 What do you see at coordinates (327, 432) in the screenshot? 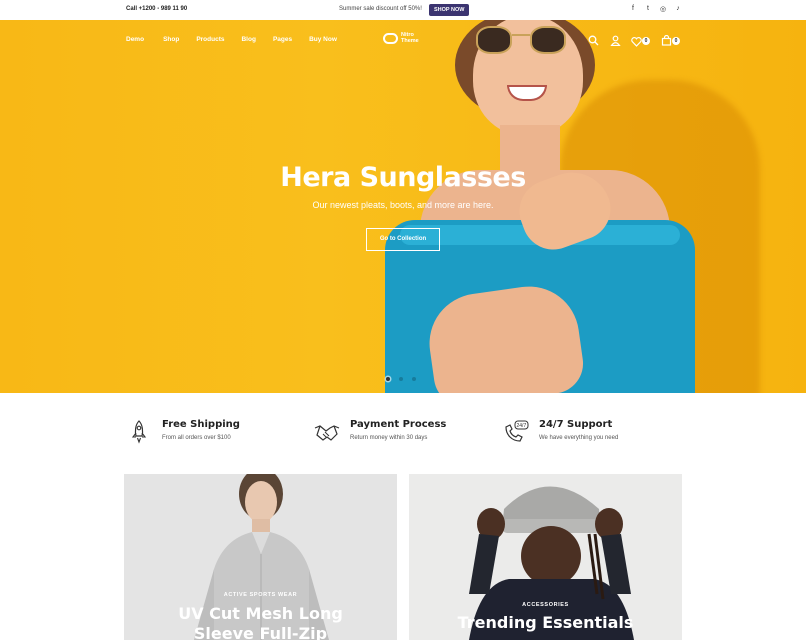
I see `handshake-icon` at bounding box center [327, 432].